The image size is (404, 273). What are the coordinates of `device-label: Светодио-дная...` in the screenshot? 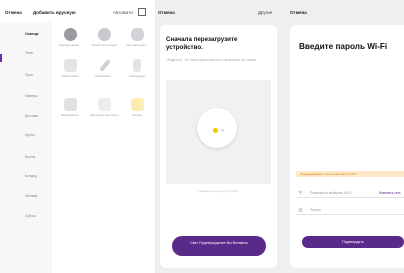 It's located at (137, 45).